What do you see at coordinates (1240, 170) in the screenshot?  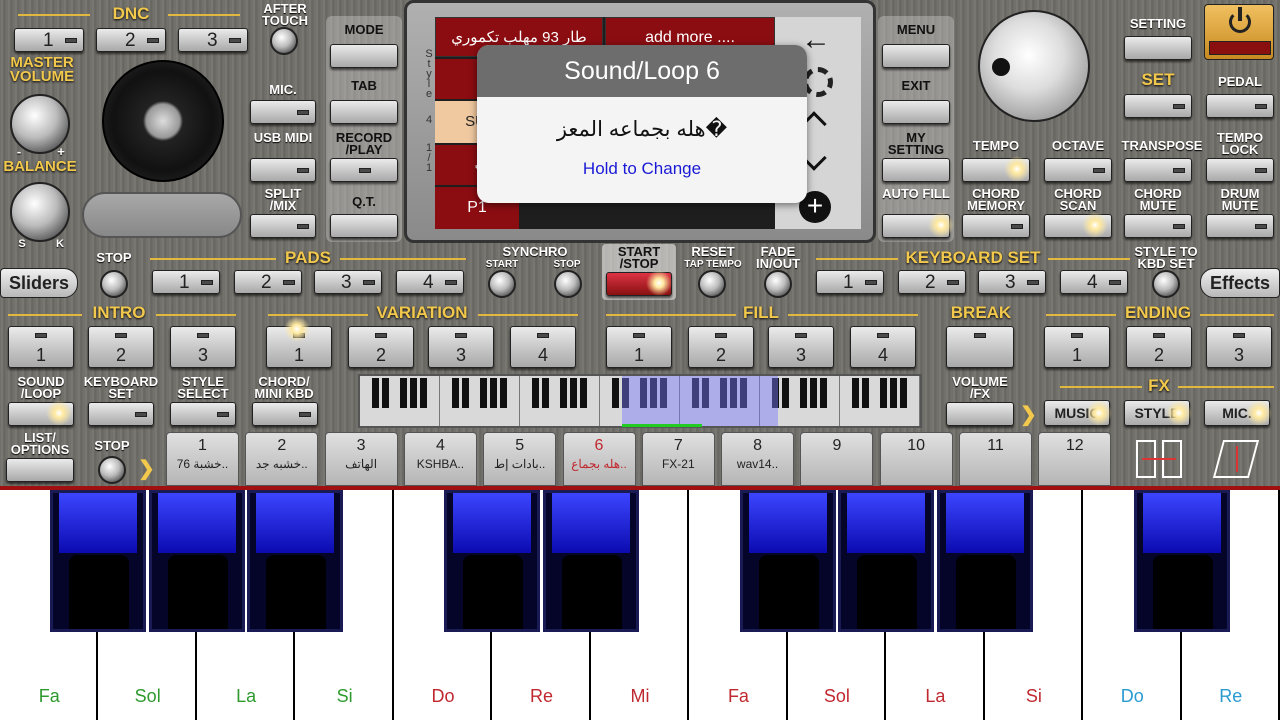 I see `tempo-lock-button` at bounding box center [1240, 170].